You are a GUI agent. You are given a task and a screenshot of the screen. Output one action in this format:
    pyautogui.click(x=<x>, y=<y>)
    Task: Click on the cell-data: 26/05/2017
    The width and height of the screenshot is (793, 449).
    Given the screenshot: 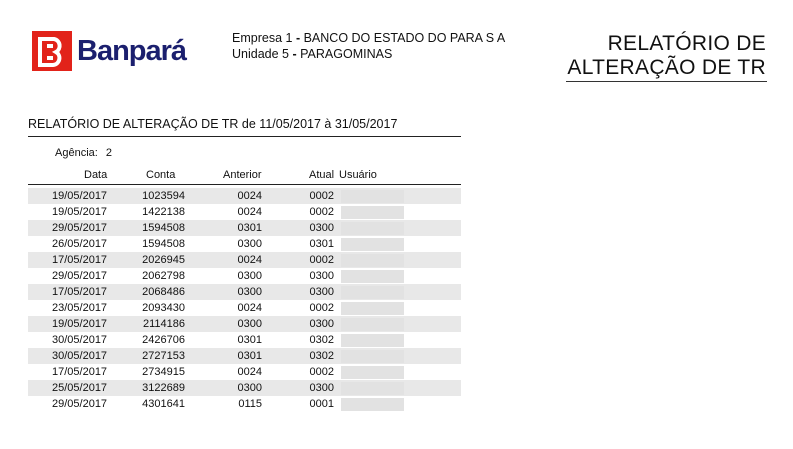 What is the action you would take?
    pyautogui.click(x=80, y=244)
    